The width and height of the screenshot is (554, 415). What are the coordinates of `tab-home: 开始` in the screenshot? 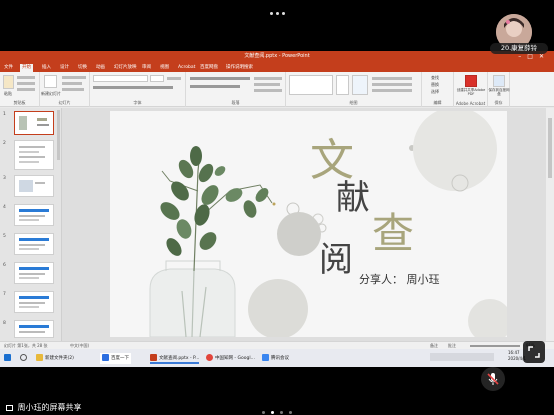 It's located at (26, 68).